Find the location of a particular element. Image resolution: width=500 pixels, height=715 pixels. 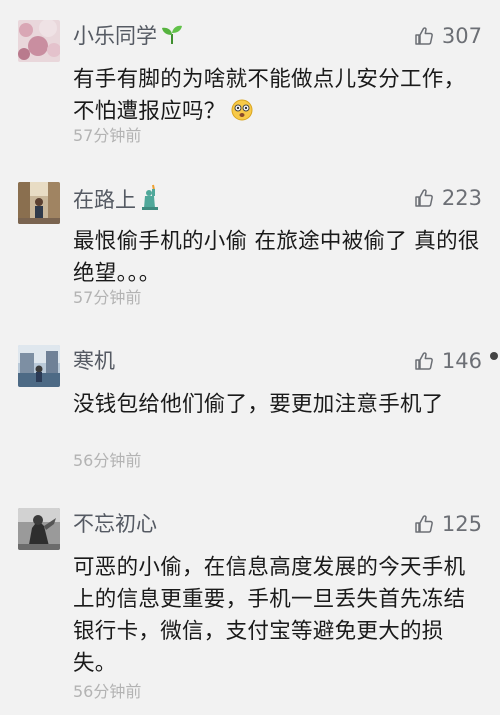

like-button: 125 is located at coordinates (448, 524).